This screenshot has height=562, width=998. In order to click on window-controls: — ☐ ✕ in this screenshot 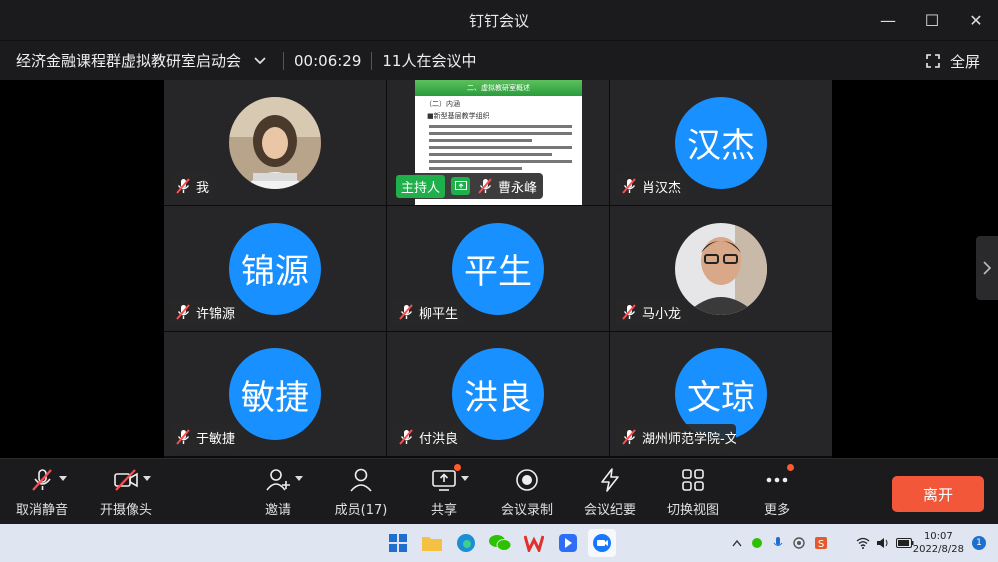, I will do `click(932, 20)`.